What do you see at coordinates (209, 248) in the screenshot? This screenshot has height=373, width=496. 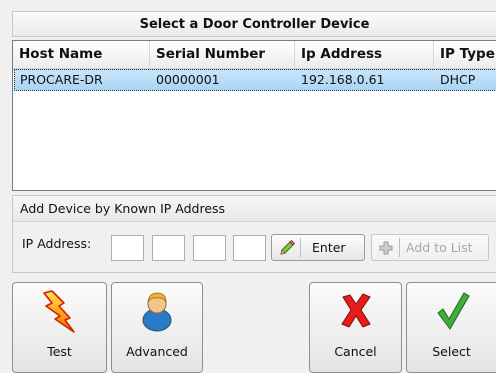 I see `ip-octet-3-input` at bounding box center [209, 248].